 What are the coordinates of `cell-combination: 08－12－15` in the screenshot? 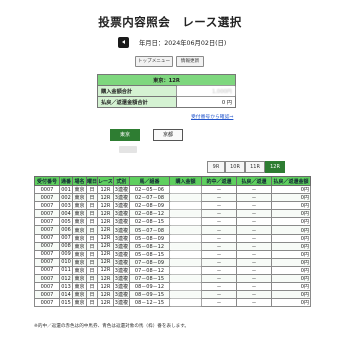 It's located at (149, 303).